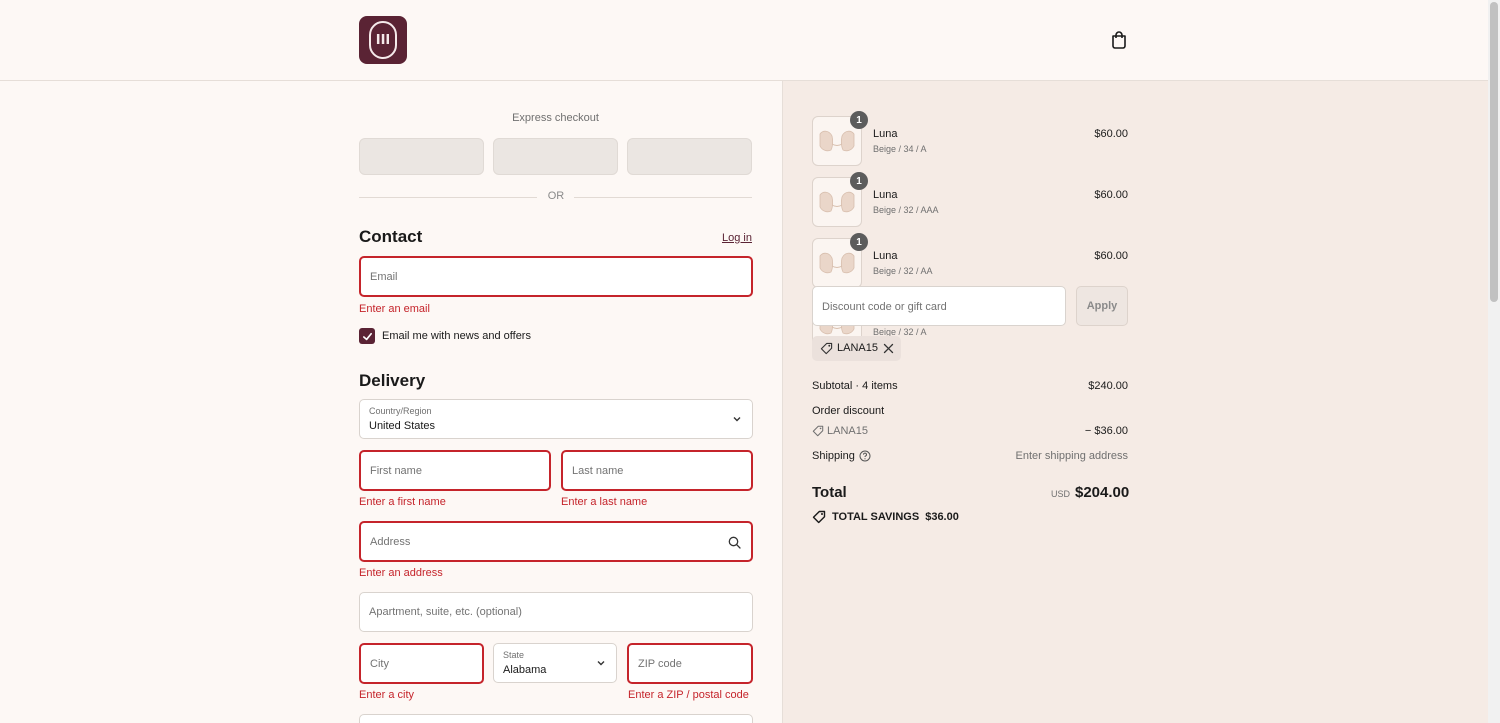 Image resolution: width=1500 pixels, height=723 pixels. Describe the element at coordinates (1102, 306) in the screenshot. I see `apply-discount-button: Apply` at that location.